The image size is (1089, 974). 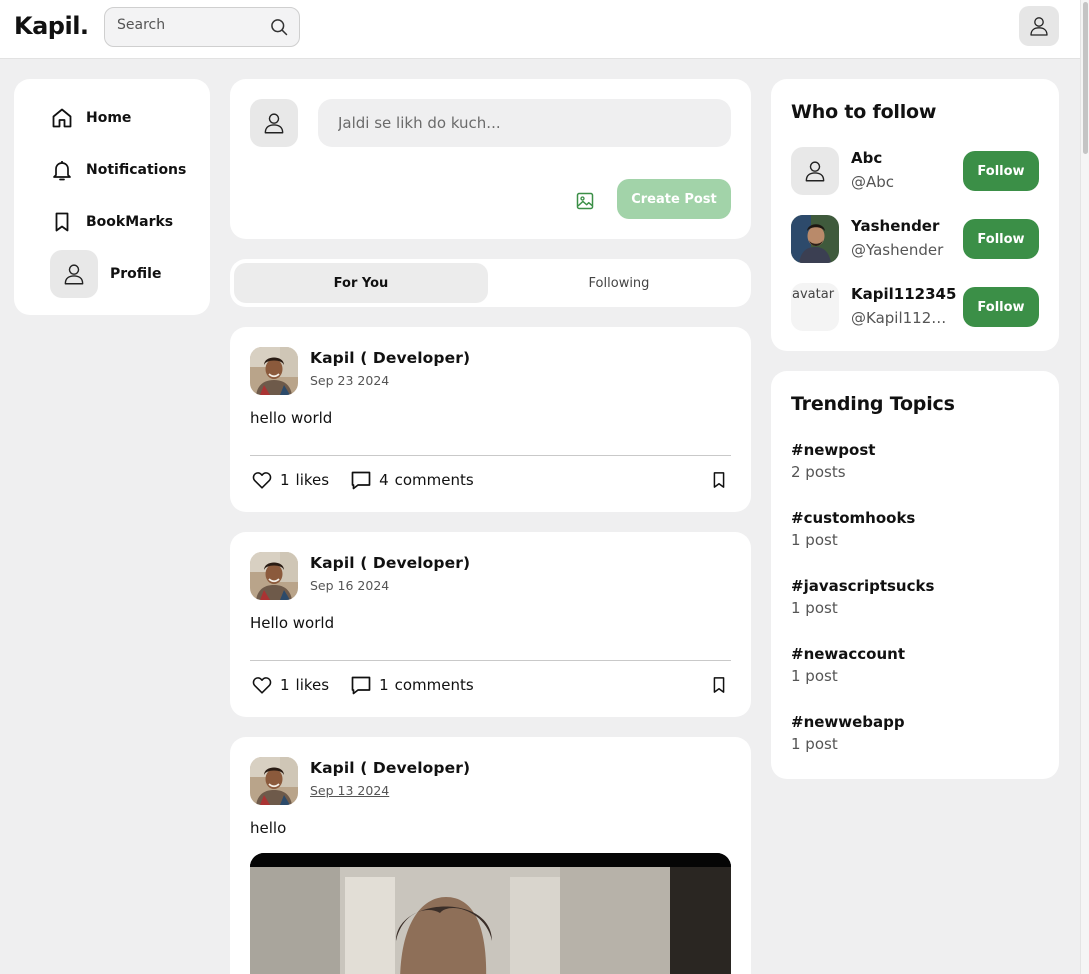 What do you see at coordinates (915, 733) in the screenshot?
I see `trending-topic: #newwebapp 1 post` at bounding box center [915, 733].